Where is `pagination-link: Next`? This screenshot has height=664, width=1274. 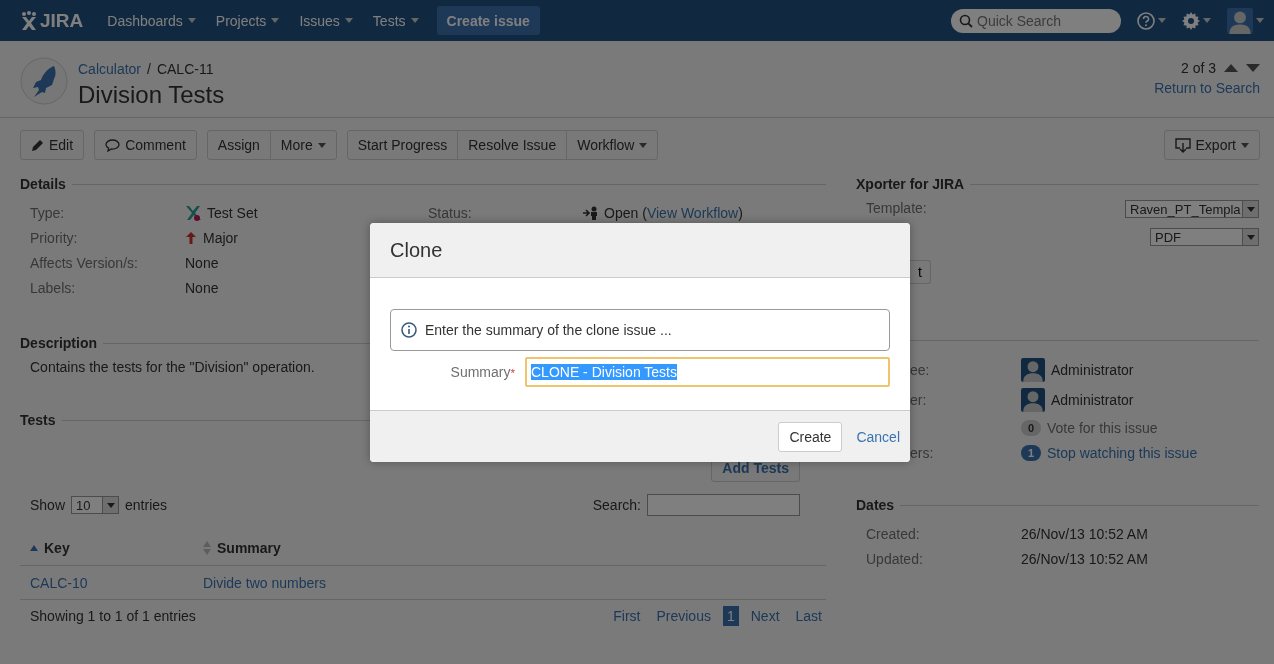 pagination-link: Next is located at coordinates (765, 616).